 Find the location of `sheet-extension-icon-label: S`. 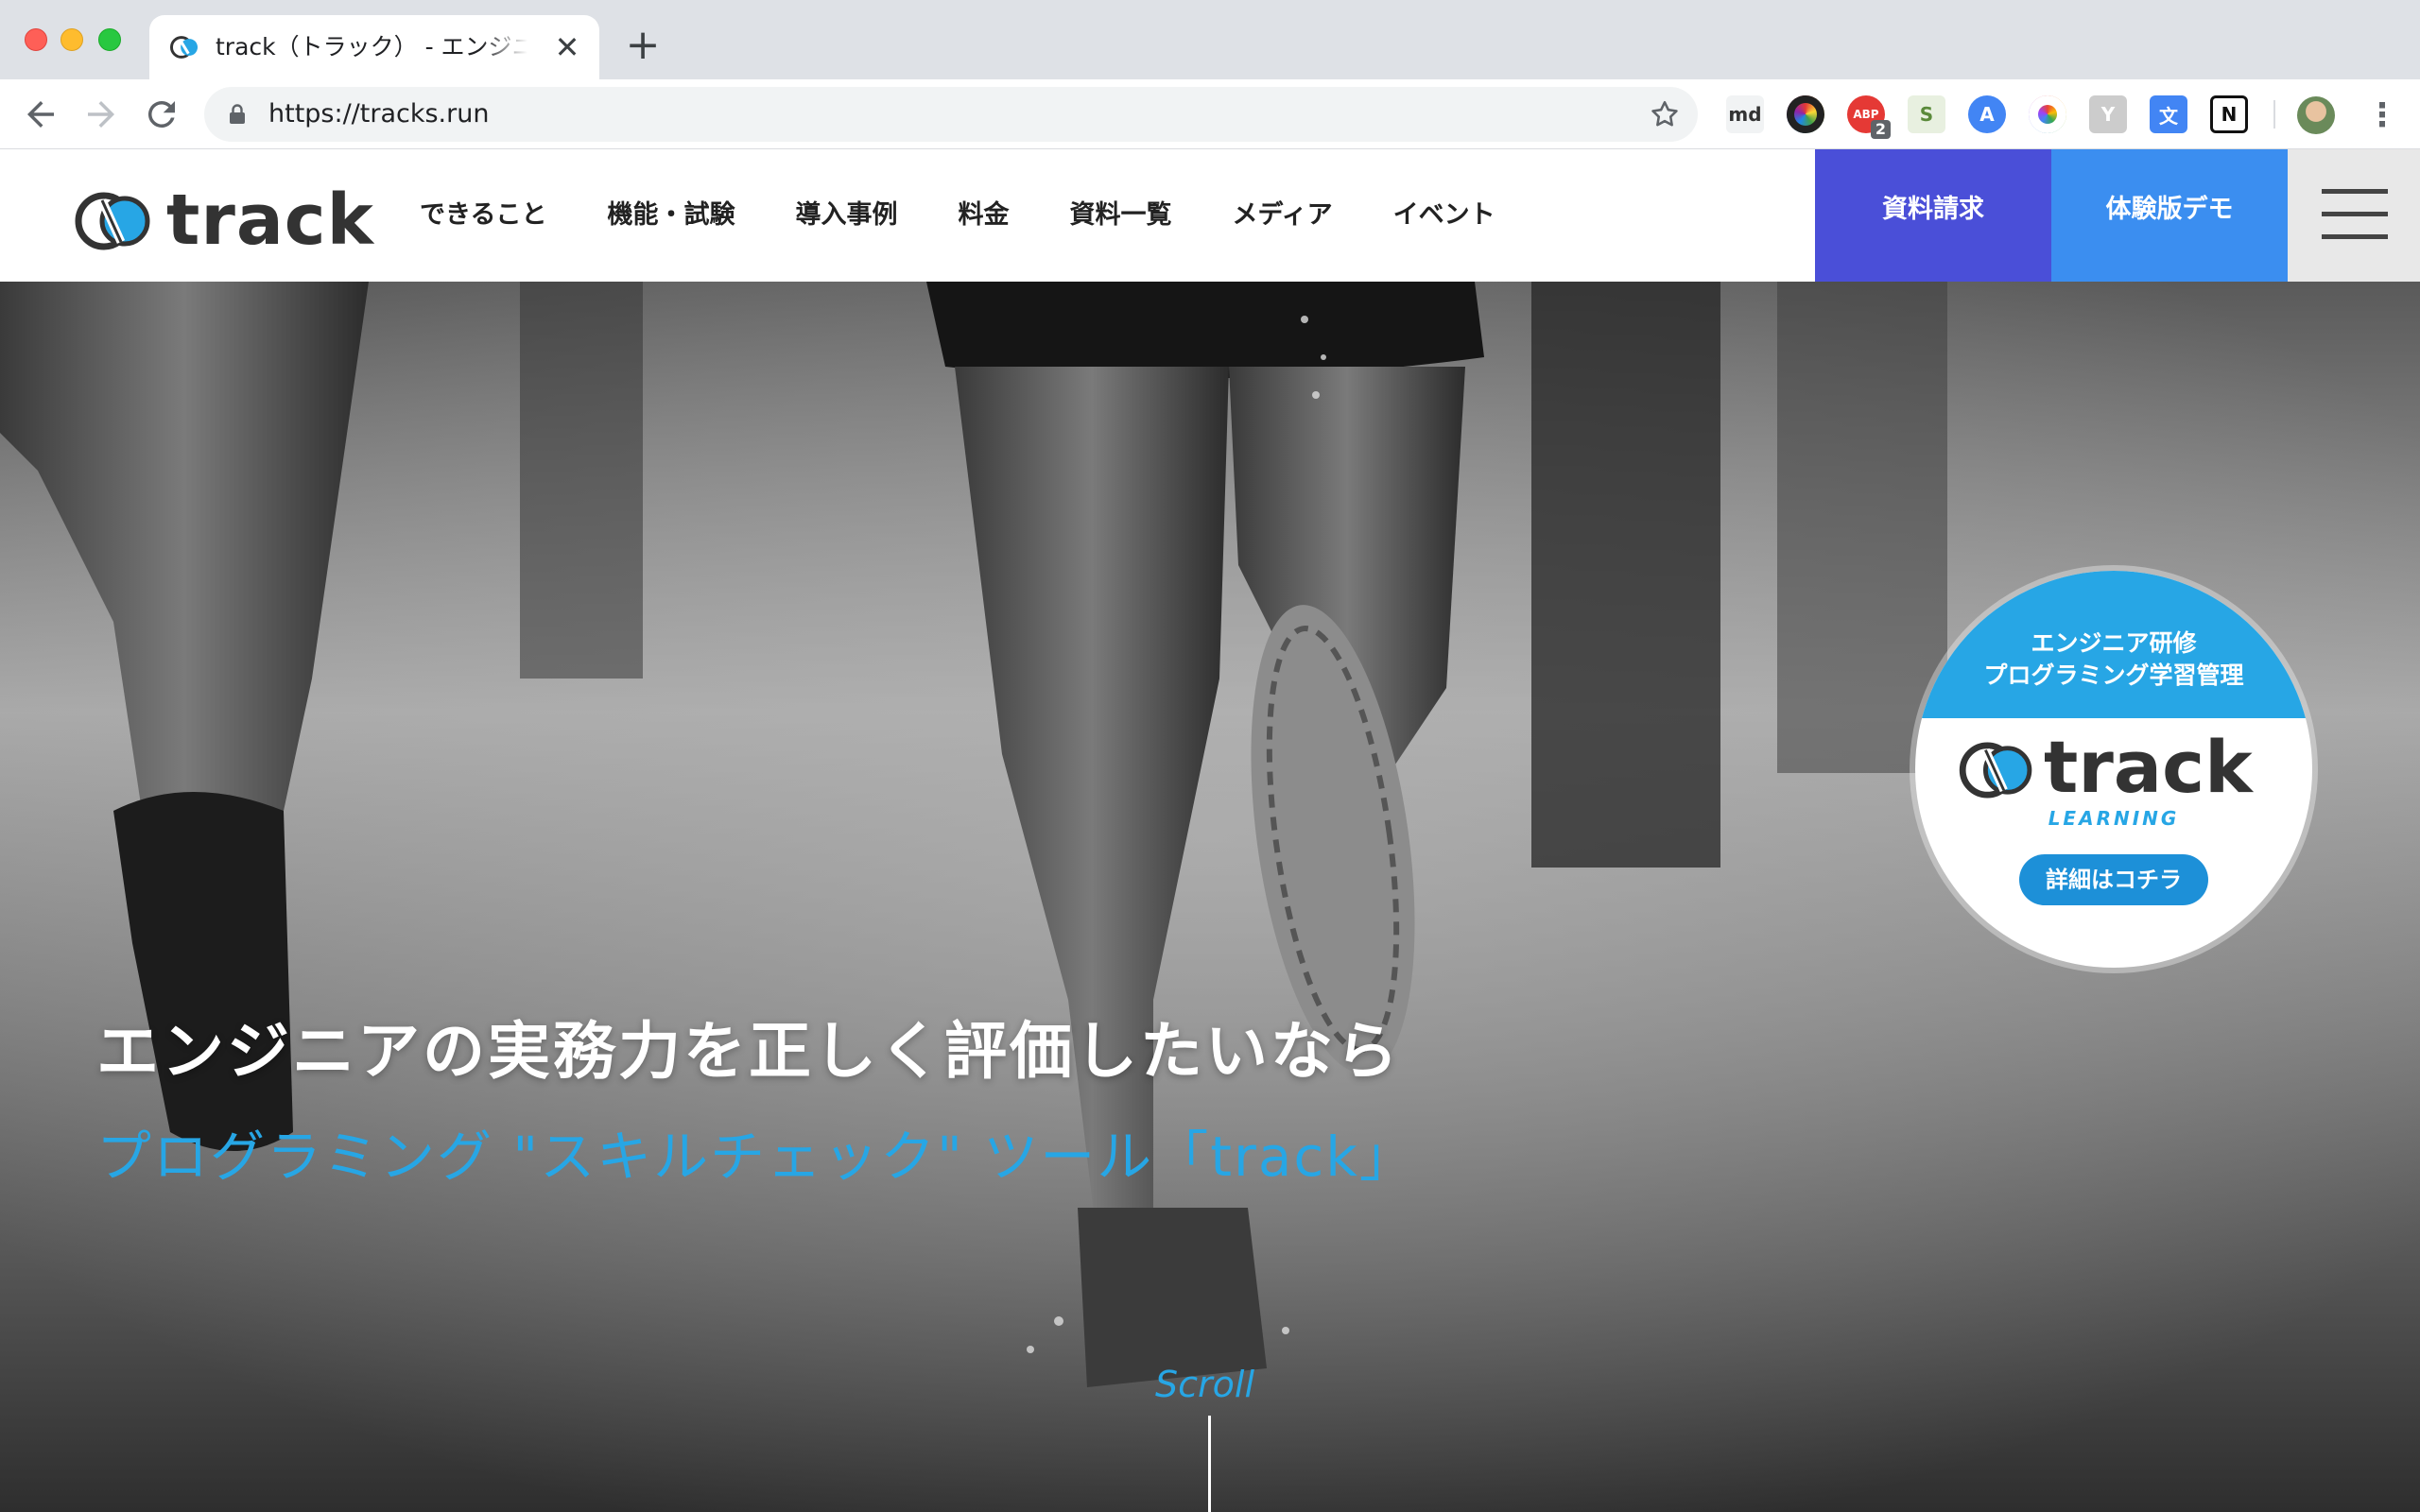

sheet-extension-icon-label: S is located at coordinates (1926, 114).